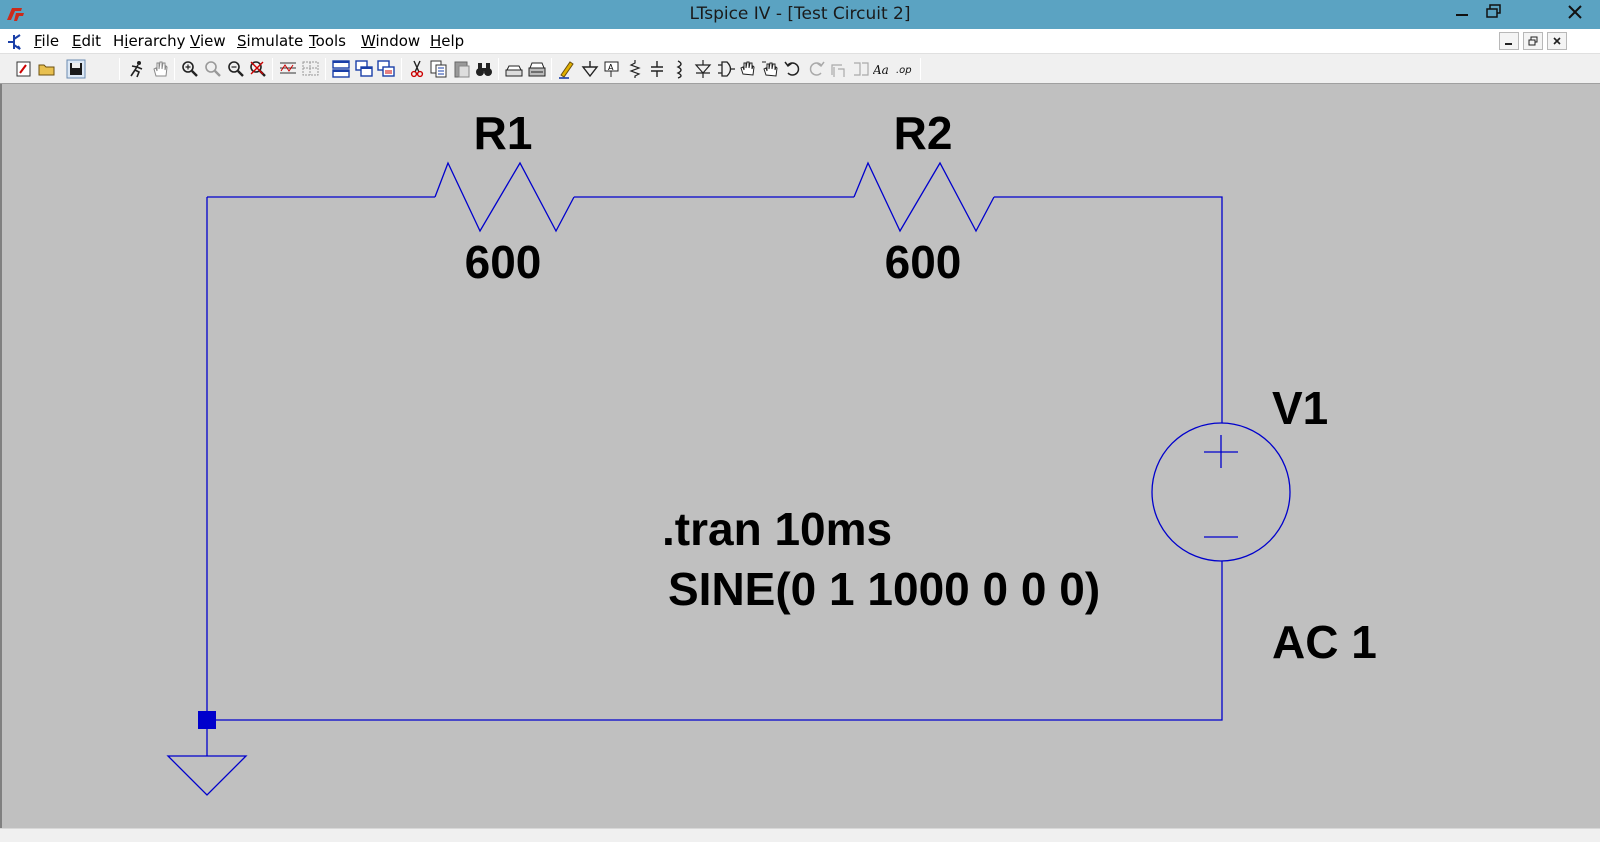 This screenshot has height=842, width=1600. I want to click on mirror-icon, so click(861, 69).